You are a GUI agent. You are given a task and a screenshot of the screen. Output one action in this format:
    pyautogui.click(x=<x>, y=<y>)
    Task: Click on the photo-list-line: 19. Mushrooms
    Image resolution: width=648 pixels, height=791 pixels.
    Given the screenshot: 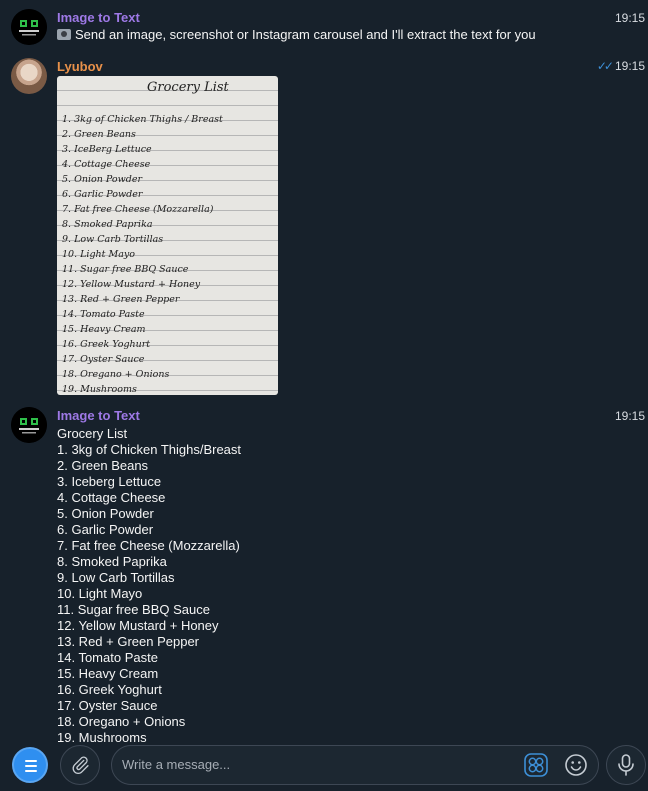 What is the action you would take?
    pyautogui.click(x=99, y=389)
    